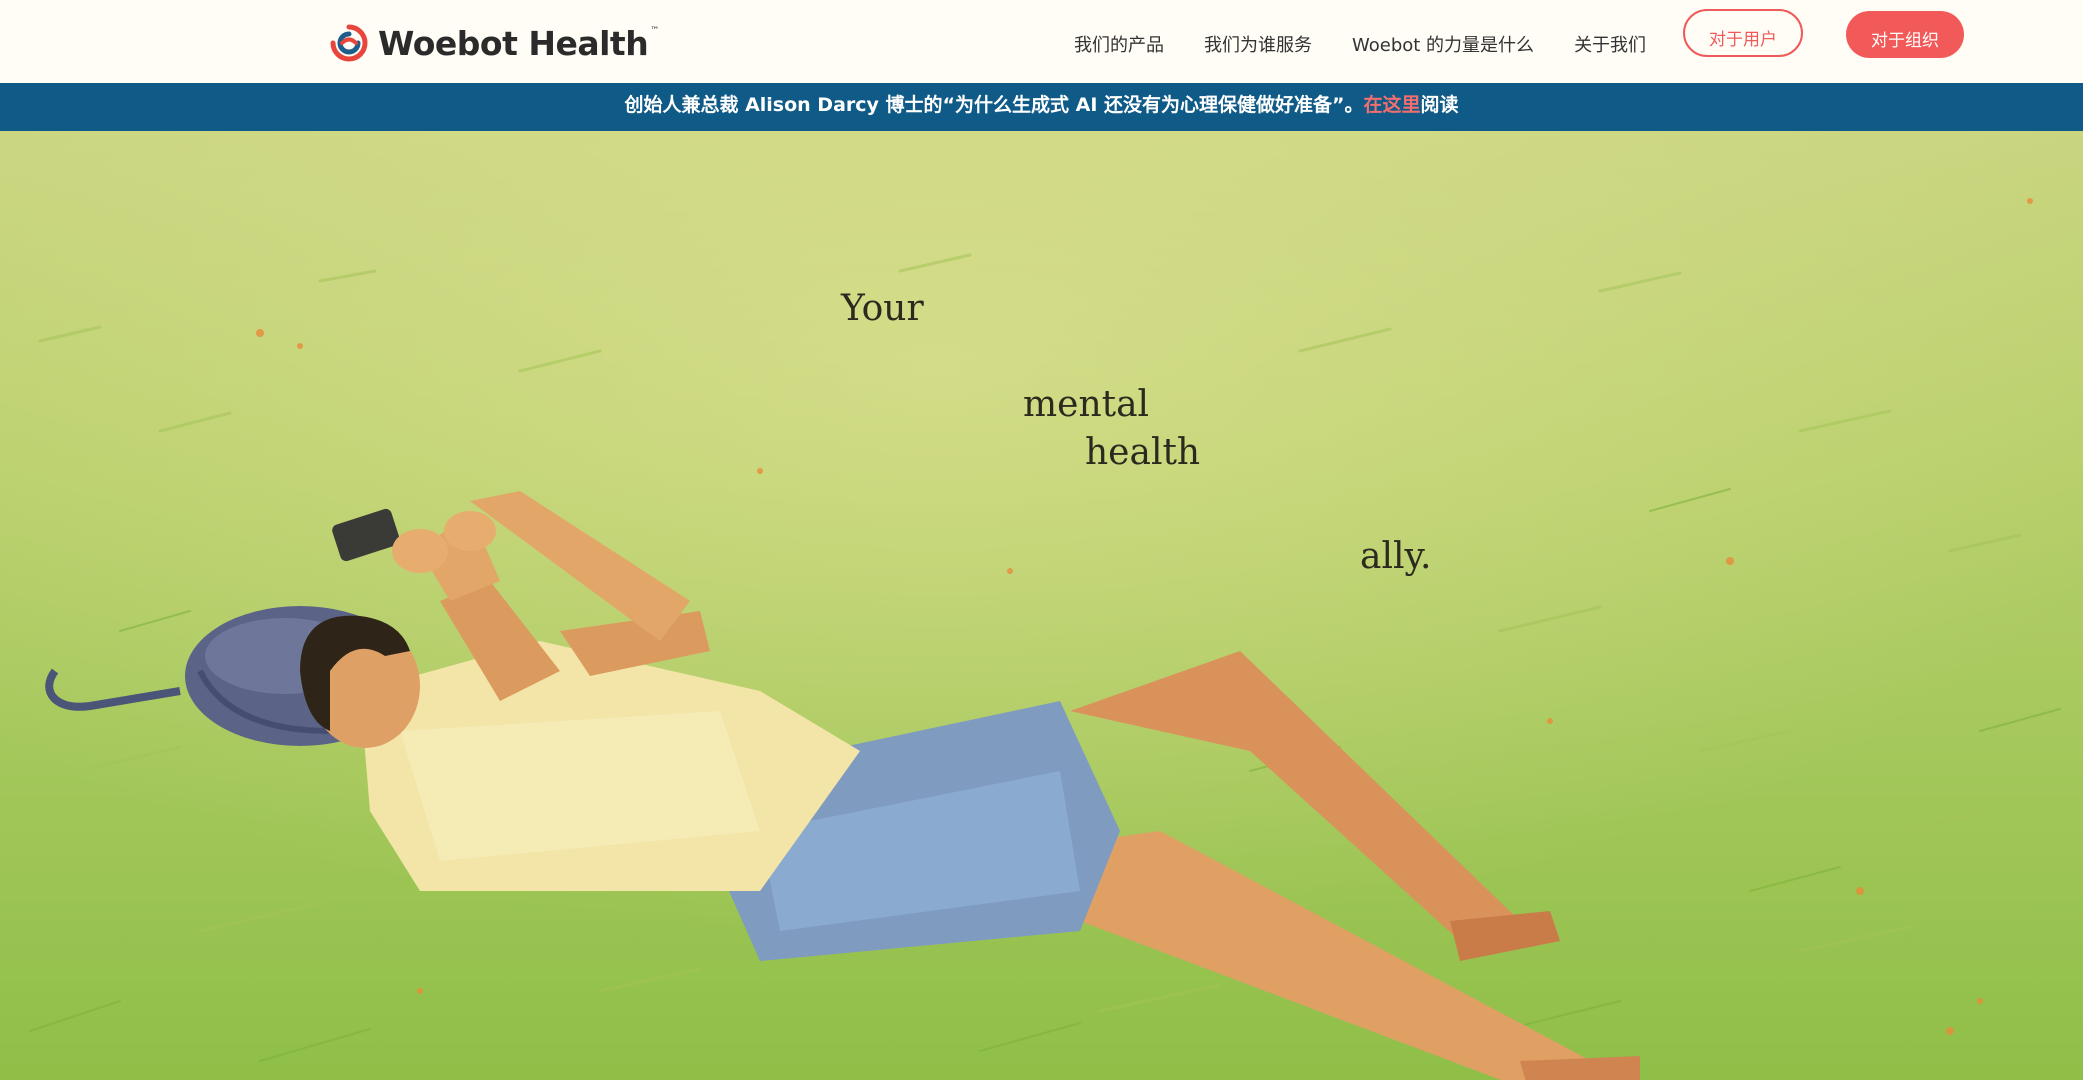  What do you see at coordinates (1392, 105) in the screenshot?
I see `banner-link: 在这里` at bounding box center [1392, 105].